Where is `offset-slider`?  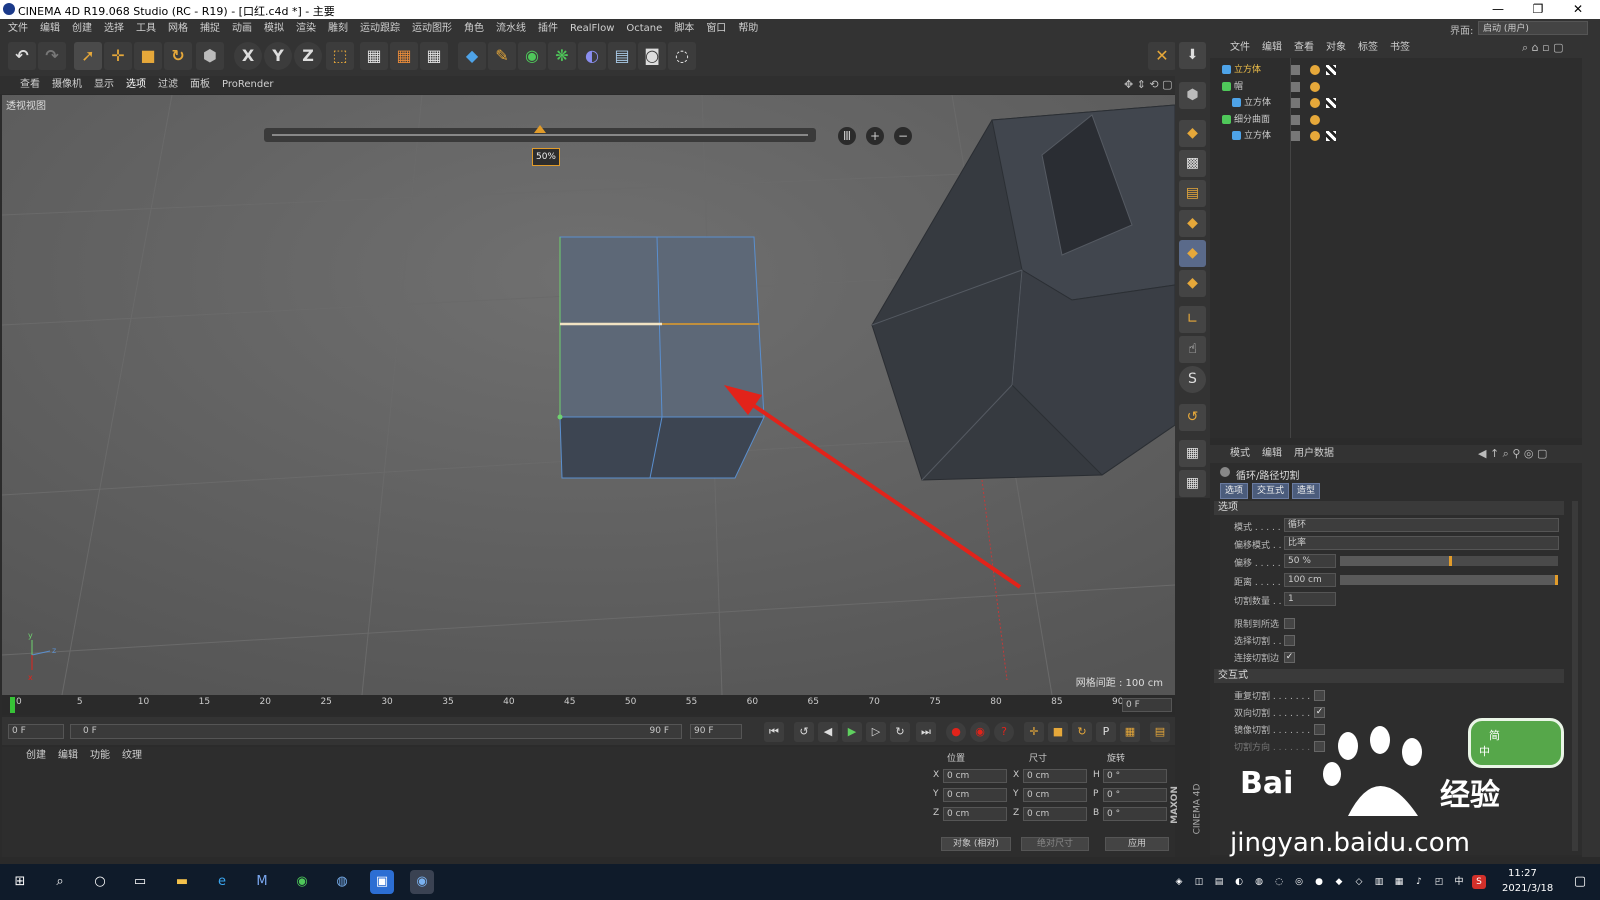
offset-slider is located at coordinates (540, 133).